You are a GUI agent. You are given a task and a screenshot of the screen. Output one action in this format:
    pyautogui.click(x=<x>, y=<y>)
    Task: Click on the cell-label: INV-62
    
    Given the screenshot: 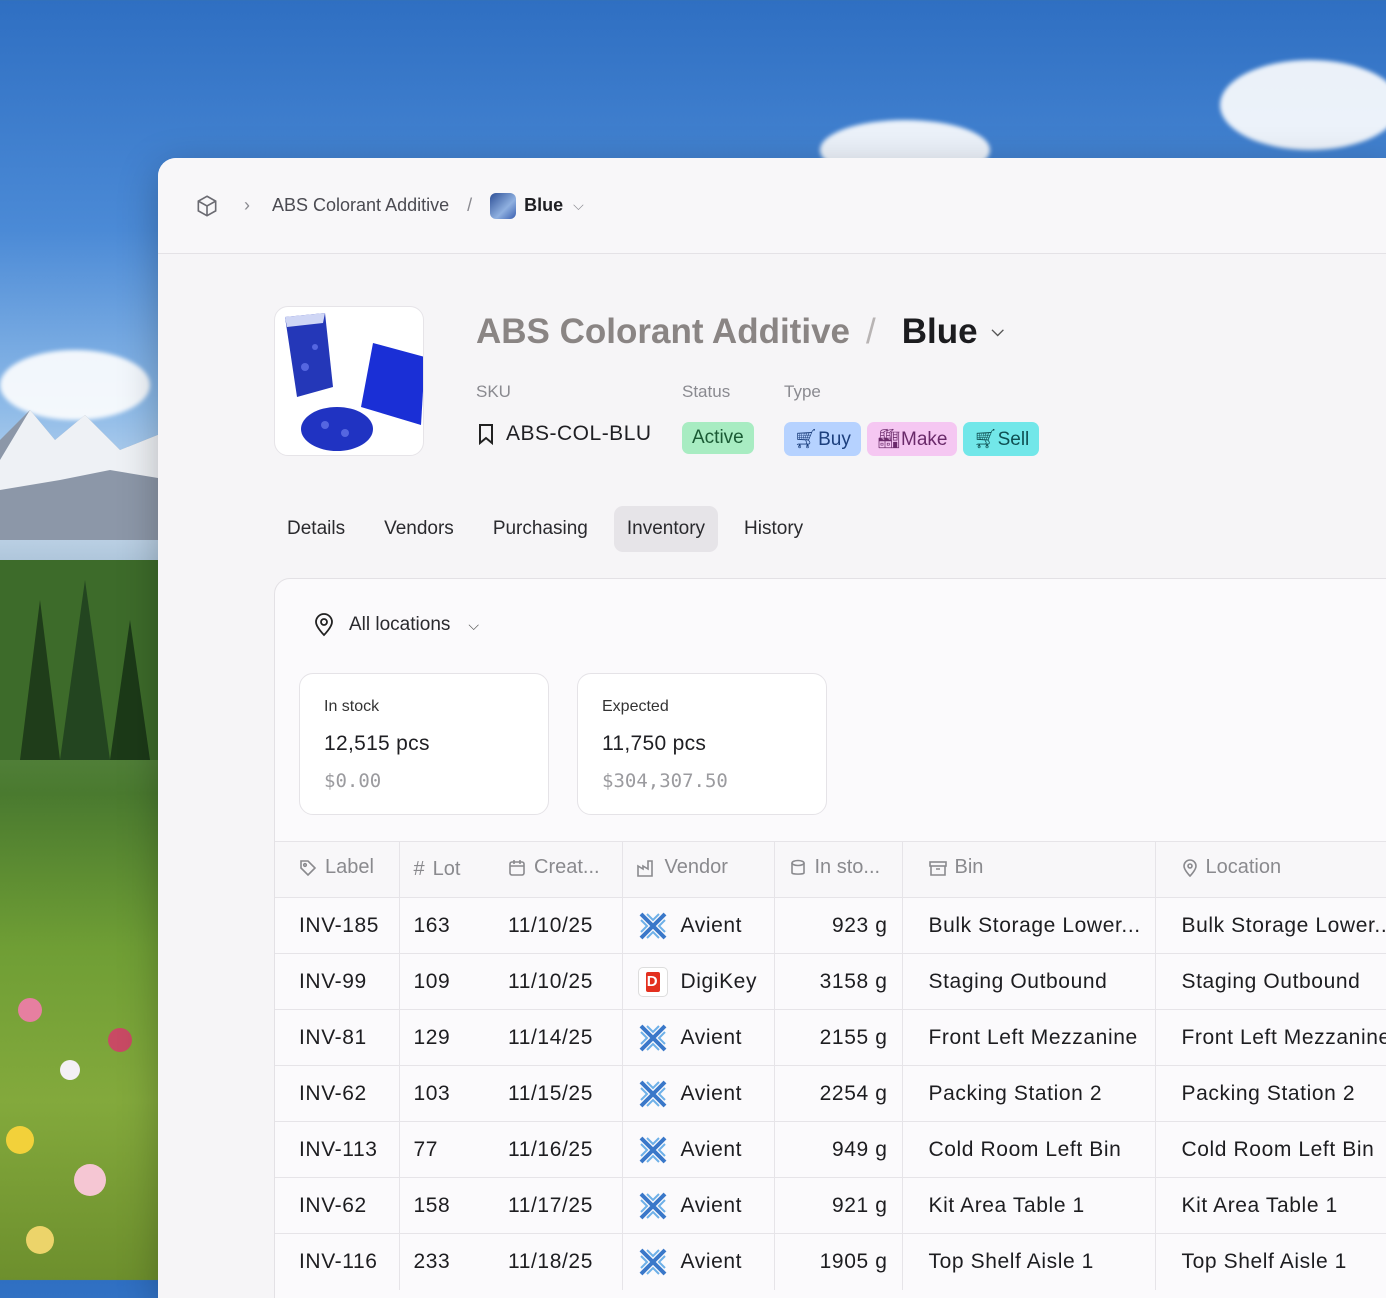 What is the action you would take?
    pyautogui.click(x=337, y=1205)
    